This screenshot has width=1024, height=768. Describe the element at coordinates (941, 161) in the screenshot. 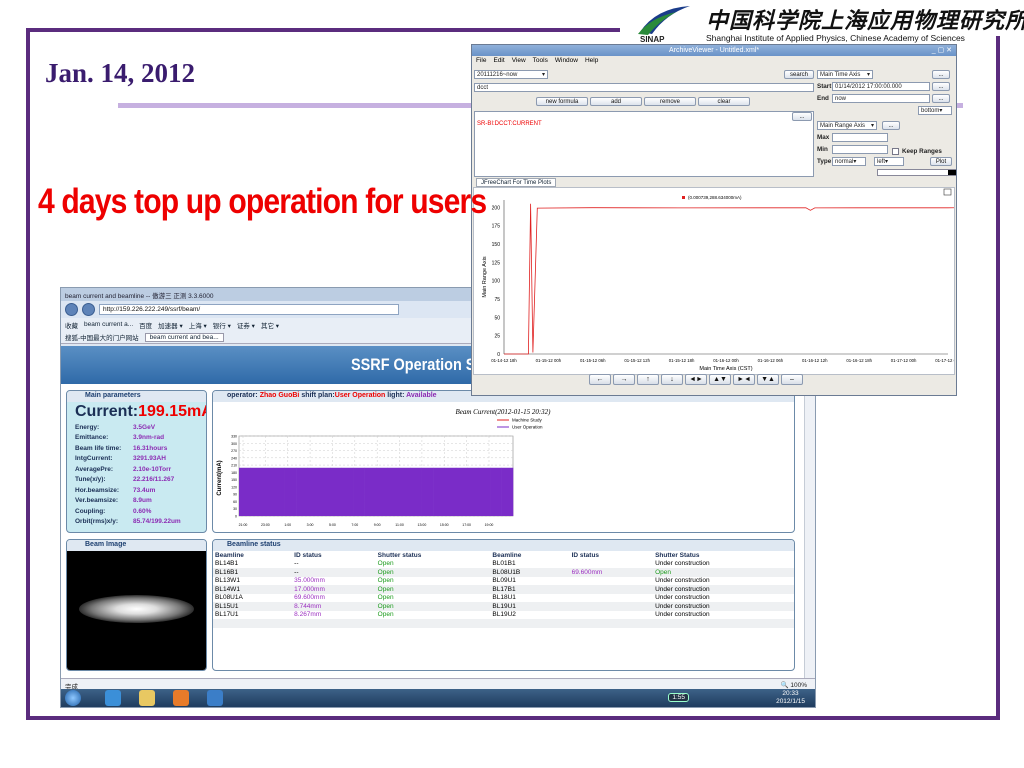

I see `plot-button: Plot` at that location.